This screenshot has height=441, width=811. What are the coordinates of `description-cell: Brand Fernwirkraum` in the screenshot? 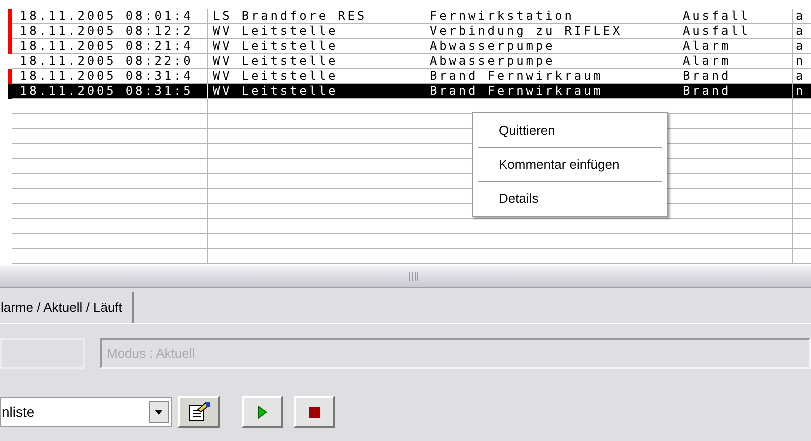 It's located at (551, 91).